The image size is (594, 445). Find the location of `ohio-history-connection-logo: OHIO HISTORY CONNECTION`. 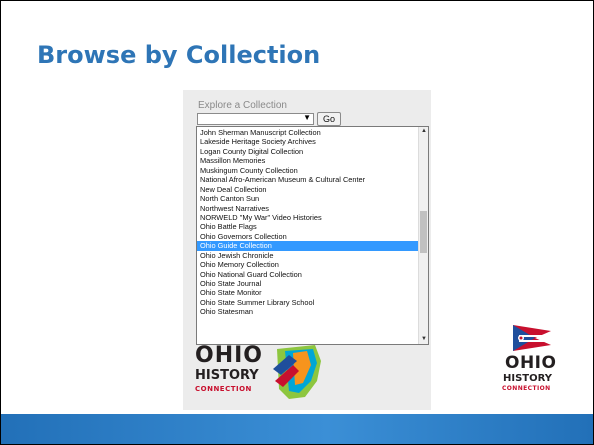

ohio-history-connection-logo: OHIO HISTORY CONNECTION is located at coordinates (530, 364).